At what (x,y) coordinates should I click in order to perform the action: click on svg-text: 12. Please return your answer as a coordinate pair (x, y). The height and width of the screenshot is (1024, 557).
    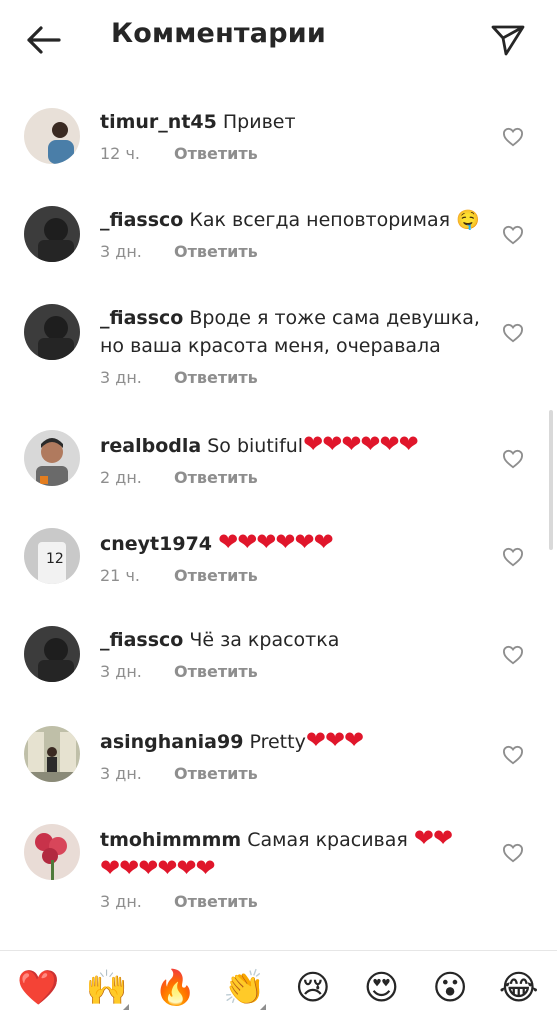
    Looking at the image, I should click on (55, 559).